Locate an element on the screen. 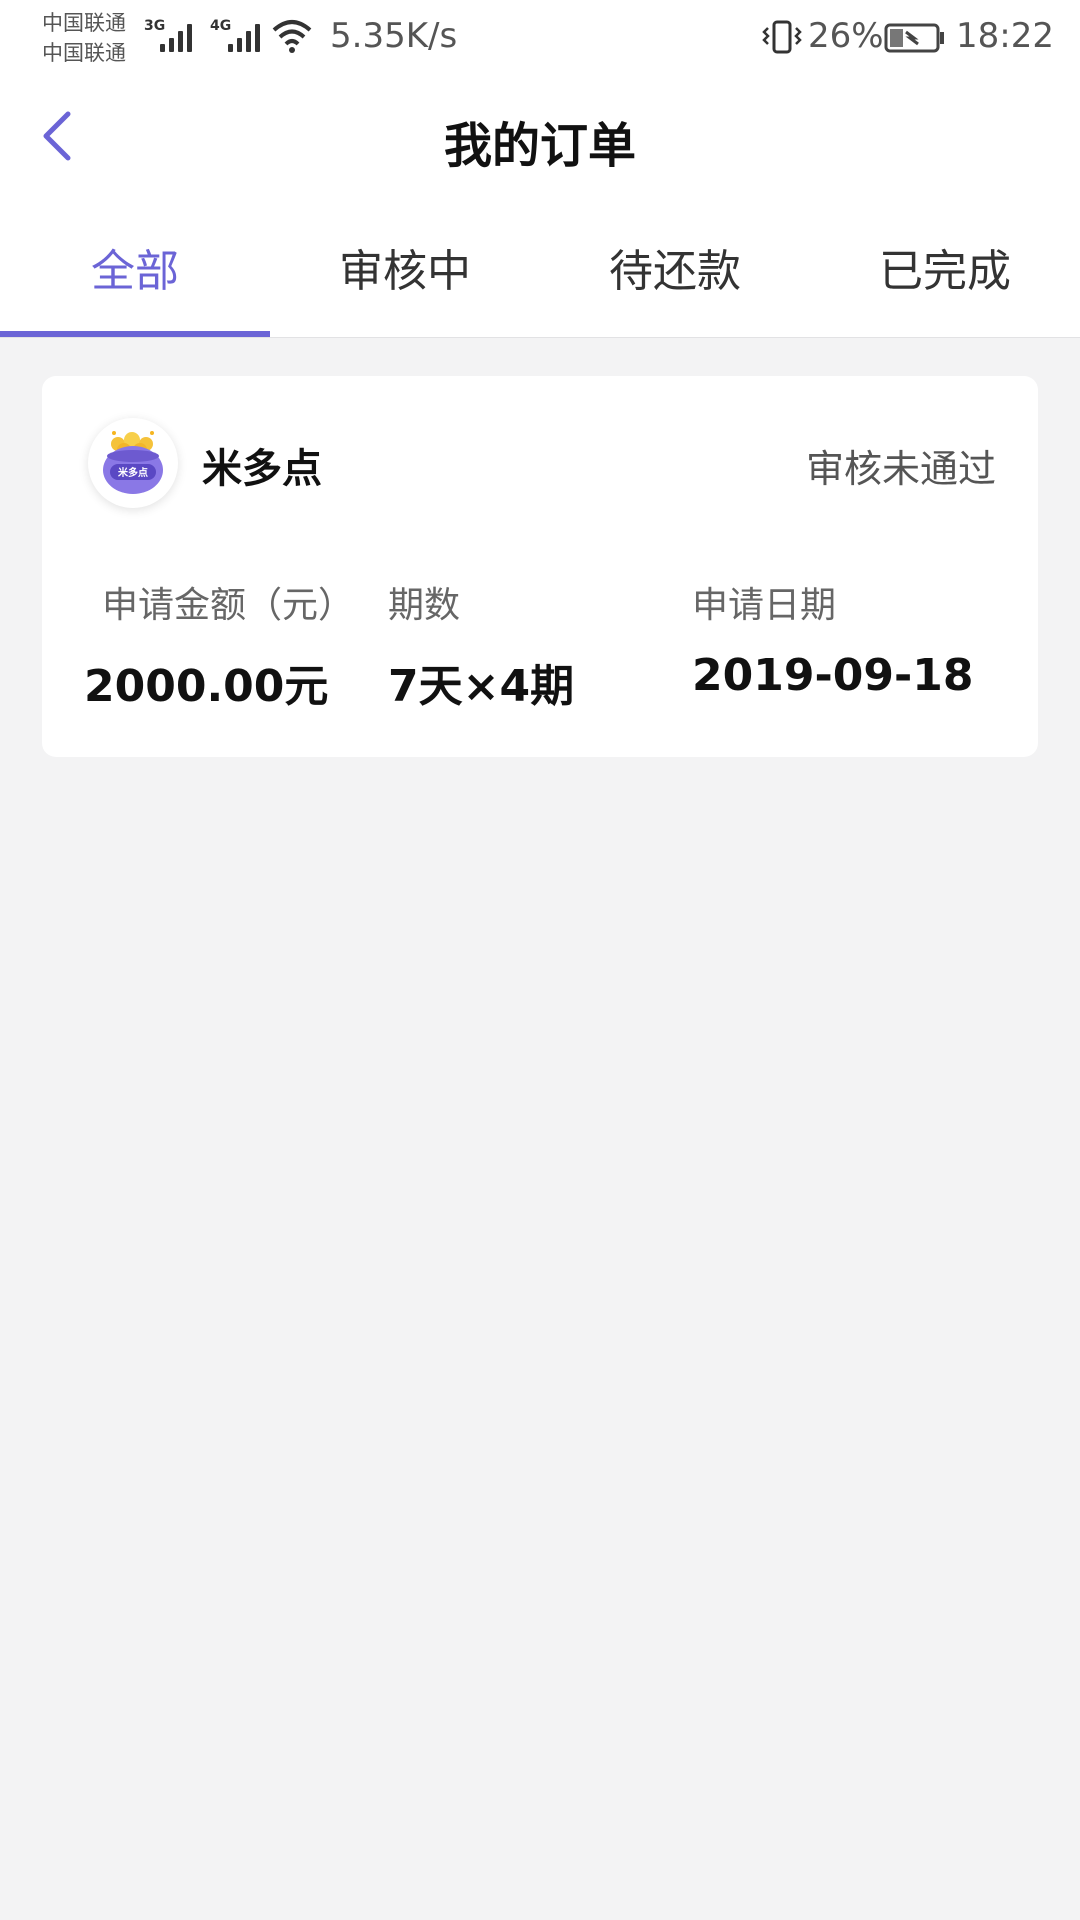 The width and height of the screenshot is (1080, 1920). order-tabs: 全部 审核中 待还款 已完成 is located at coordinates (540, 280).